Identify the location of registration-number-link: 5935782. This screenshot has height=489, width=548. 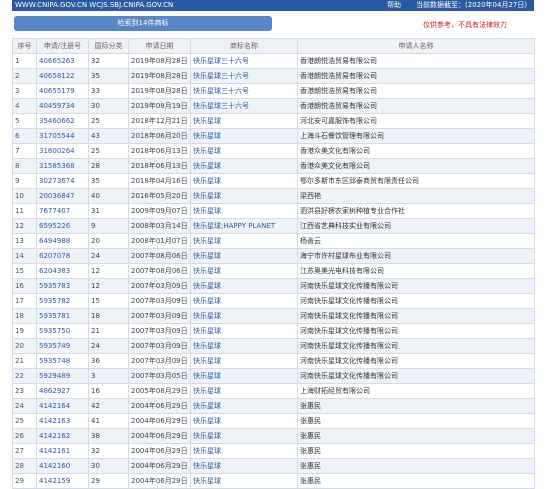
(54, 301).